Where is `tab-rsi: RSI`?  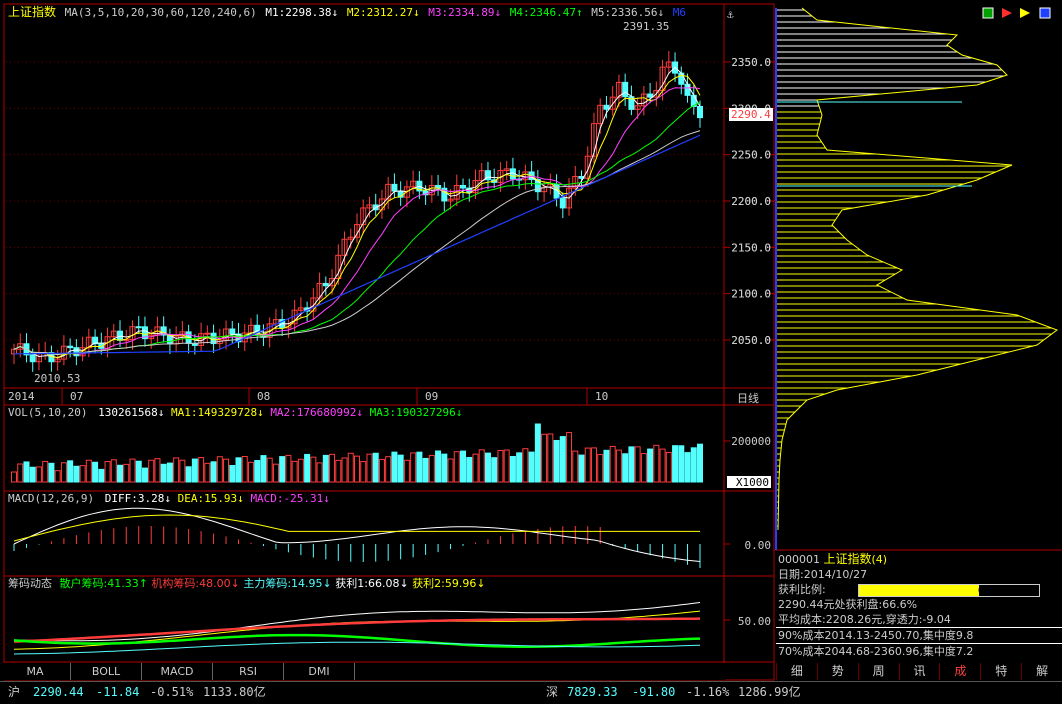 tab-rsi: RSI is located at coordinates (248, 671).